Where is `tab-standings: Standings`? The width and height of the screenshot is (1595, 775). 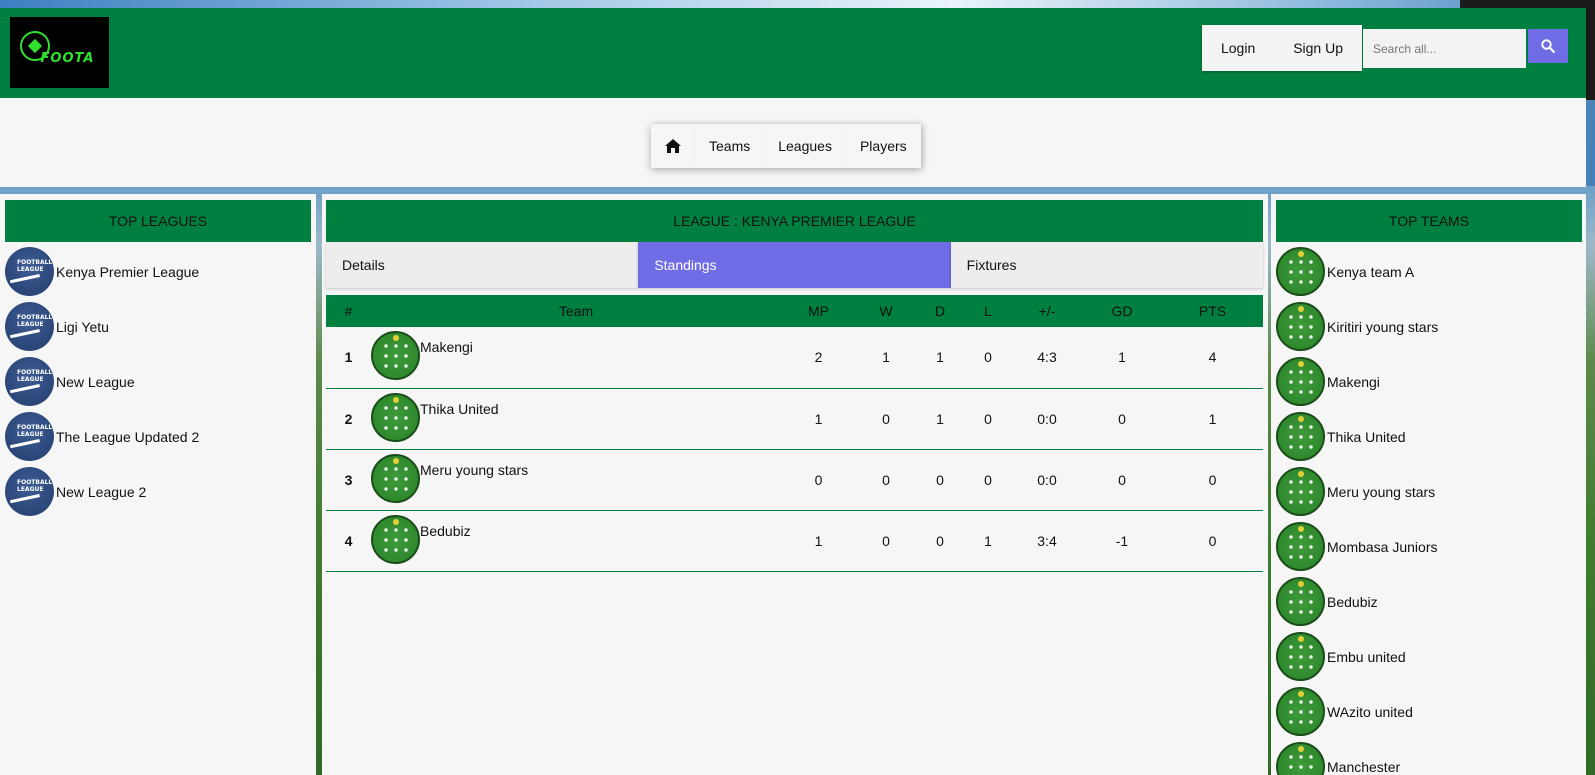 tab-standings: Standings is located at coordinates (794, 265).